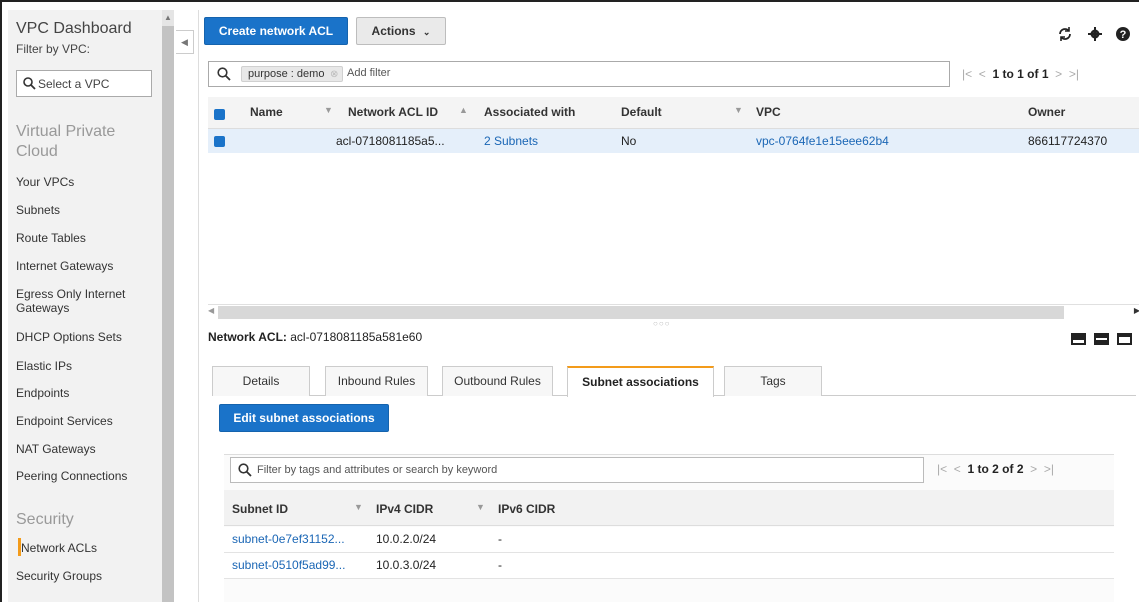 Image resolution: width=1139 pixels, height=602 pixels. I want to click on col-ipv6-cidr: IPv6 CIDR, so click(526, 509).